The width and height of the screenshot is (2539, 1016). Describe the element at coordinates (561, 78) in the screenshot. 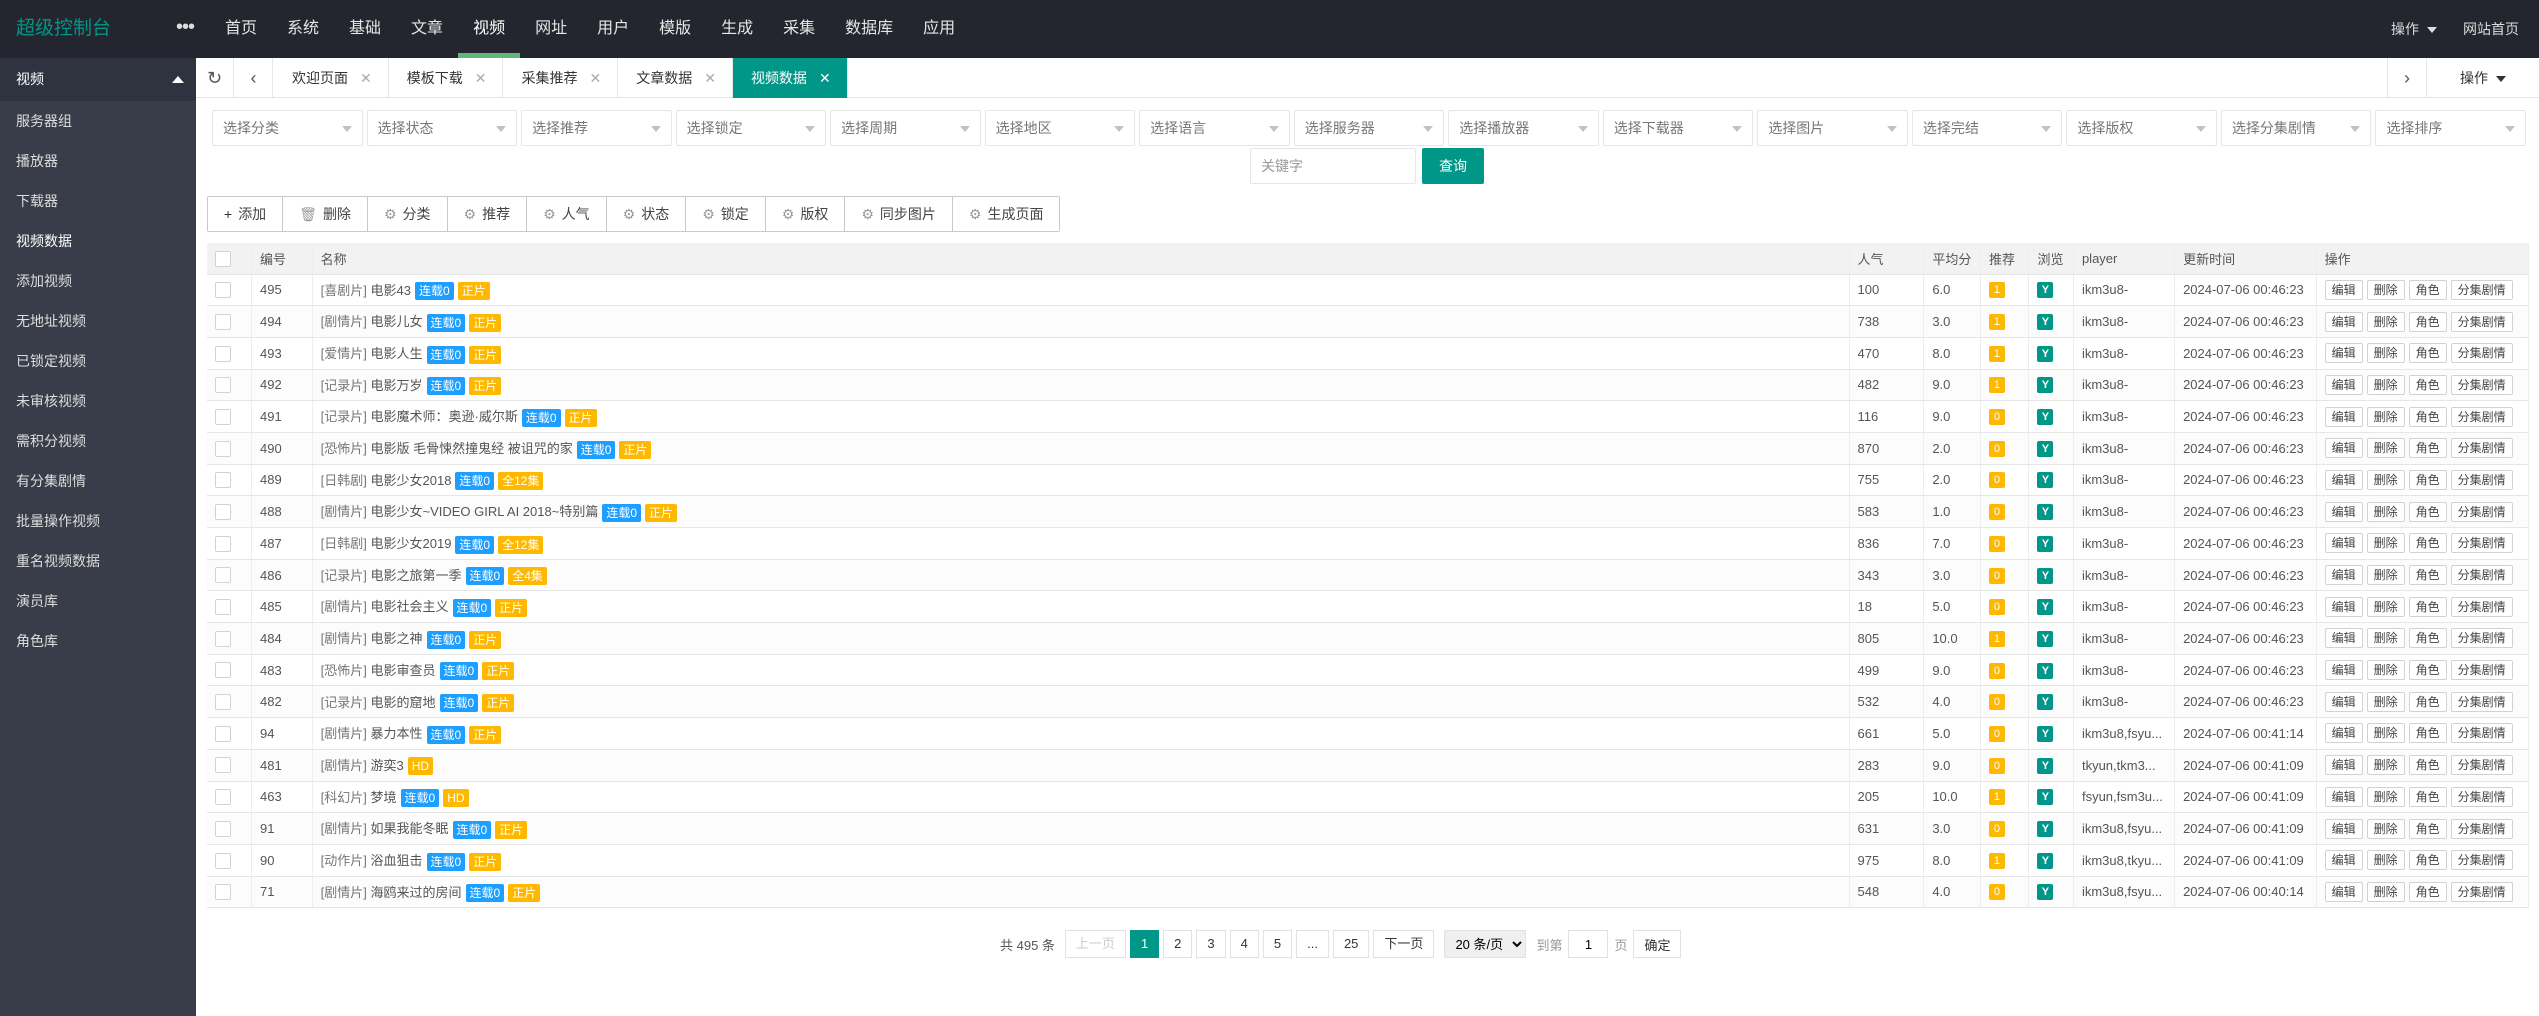

I see `tab-2: 采集推荐 ✕` at that location.